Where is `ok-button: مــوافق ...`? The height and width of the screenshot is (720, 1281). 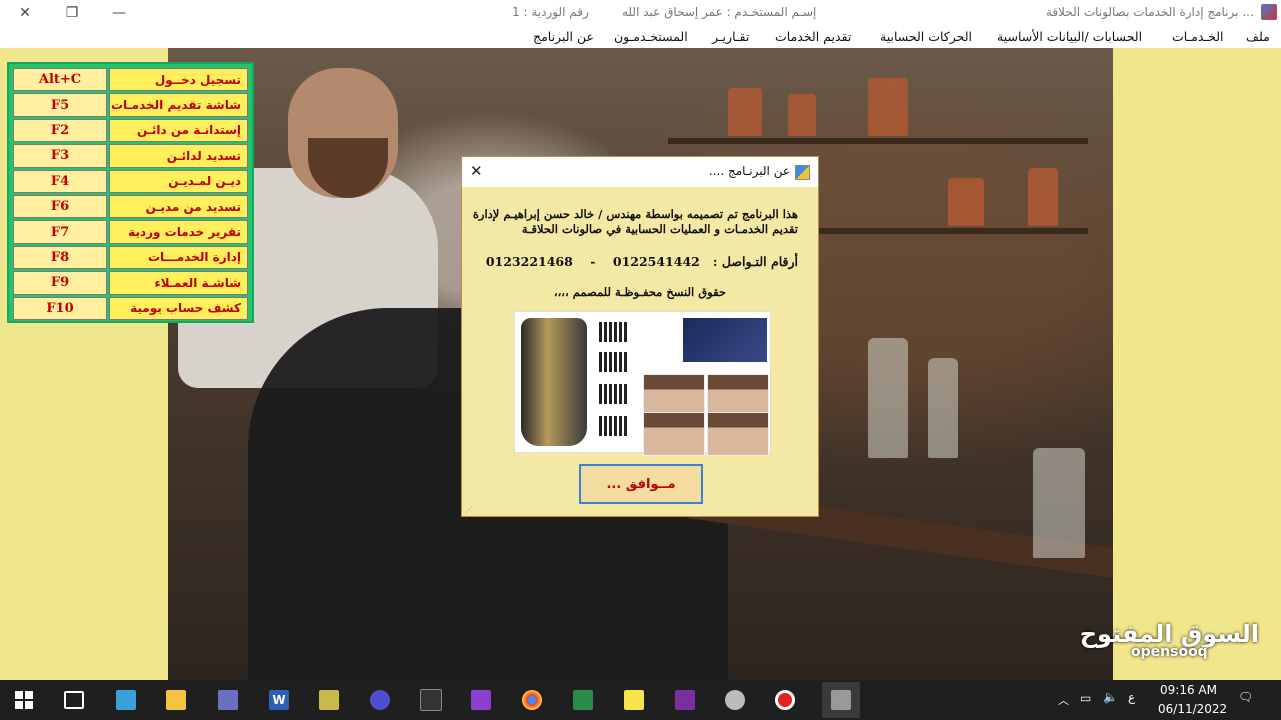
ok-button: مــوافق ... is located at coordinates (641, 484).